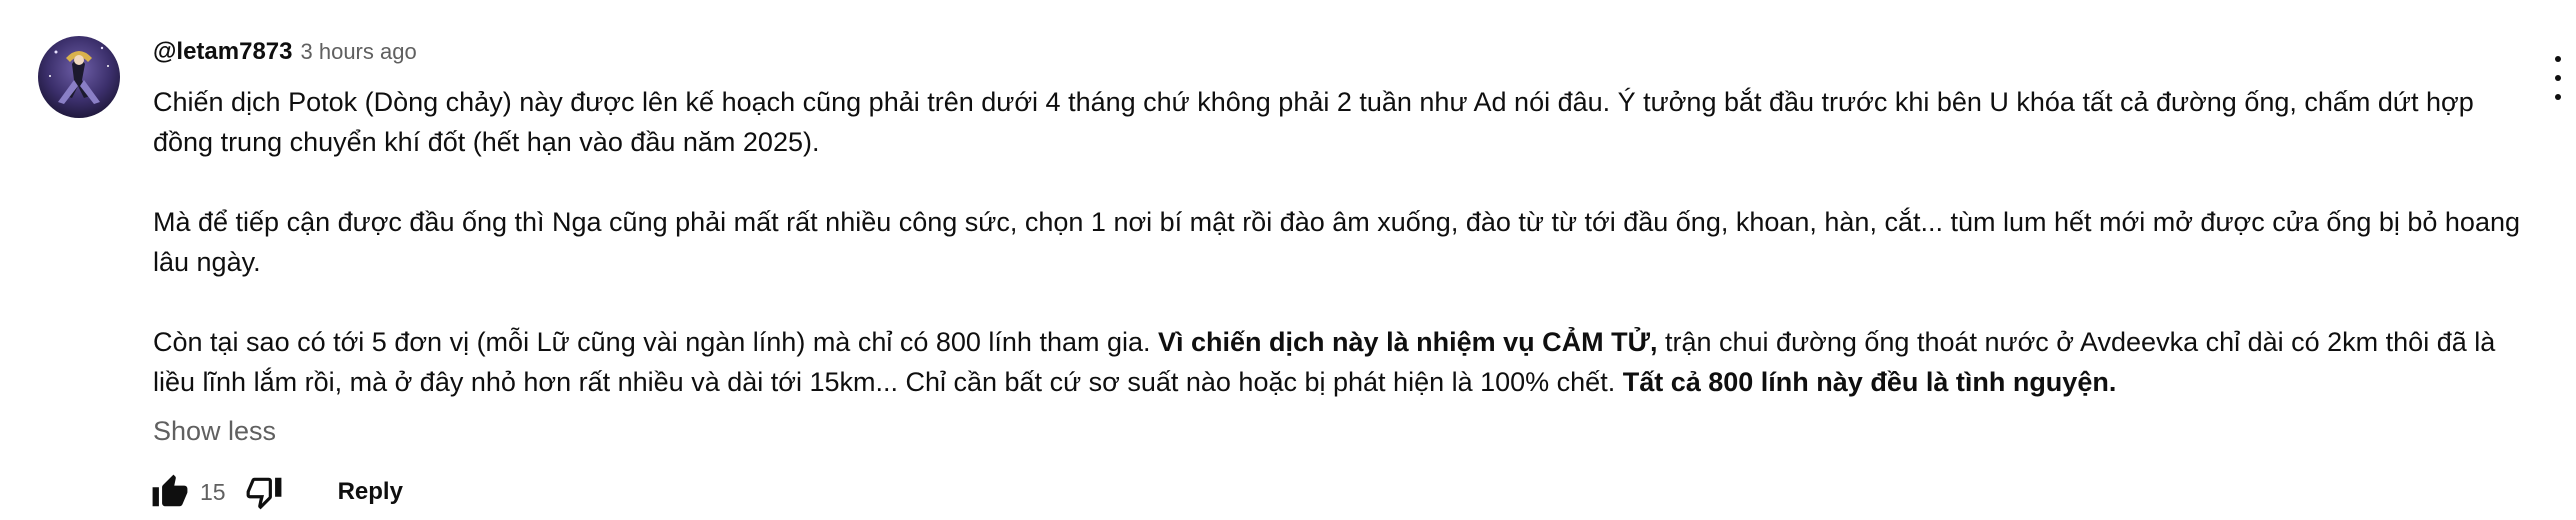 The width and height of the screenshot is (2576, 520). Describe the element at coordinates (370, 492) in the screenshot. I see `reply-button: Reply` at that location.